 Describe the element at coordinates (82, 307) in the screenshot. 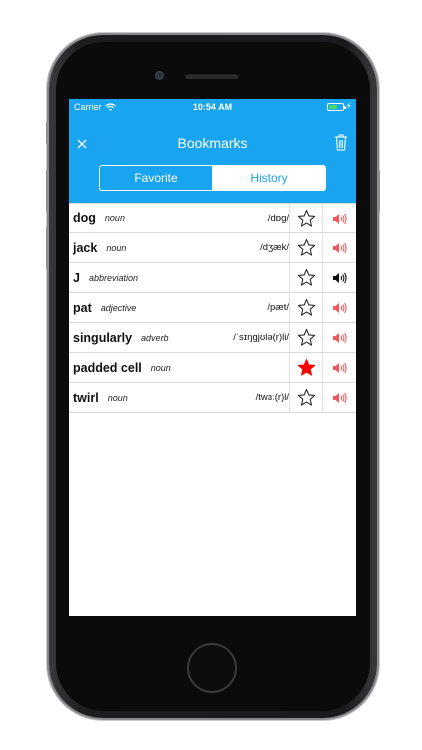

I see `entry-word: pat` at that location.